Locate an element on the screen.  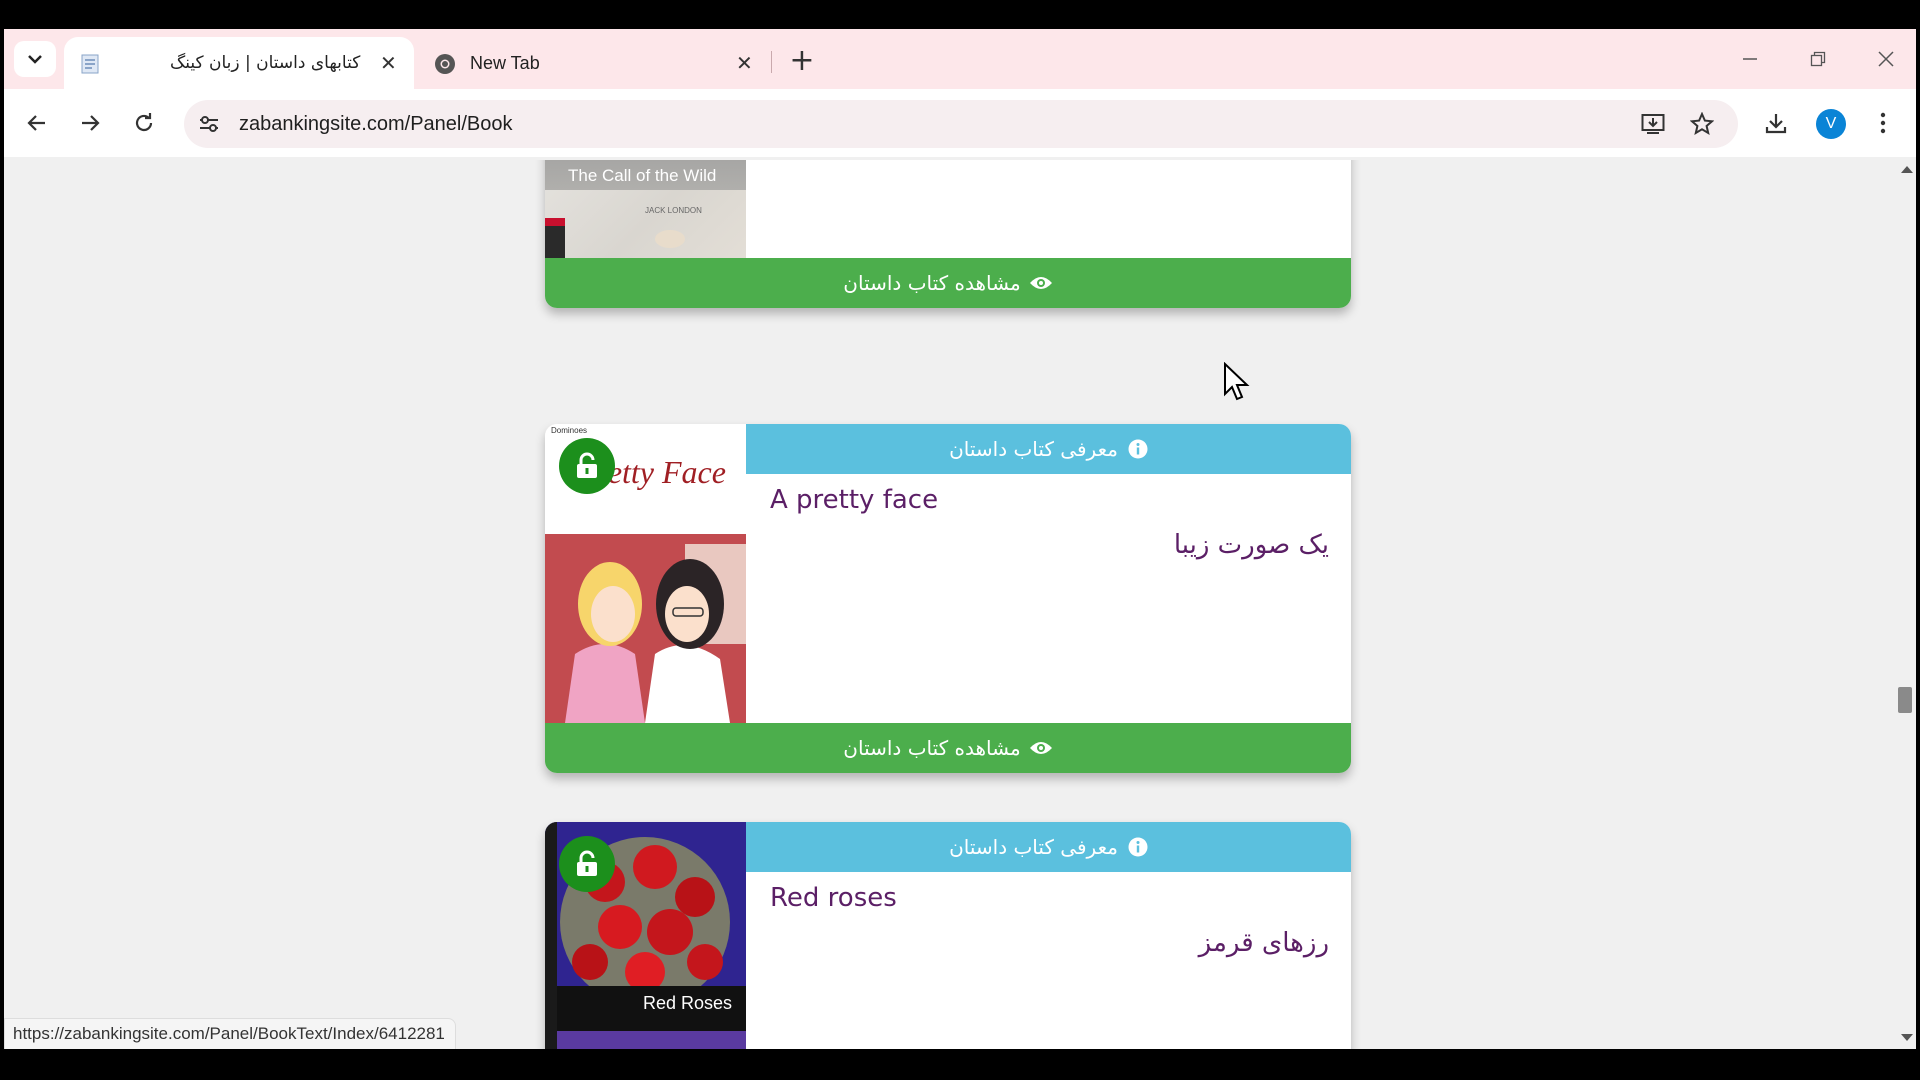
tab-separator is located at coordinates (771, 62).